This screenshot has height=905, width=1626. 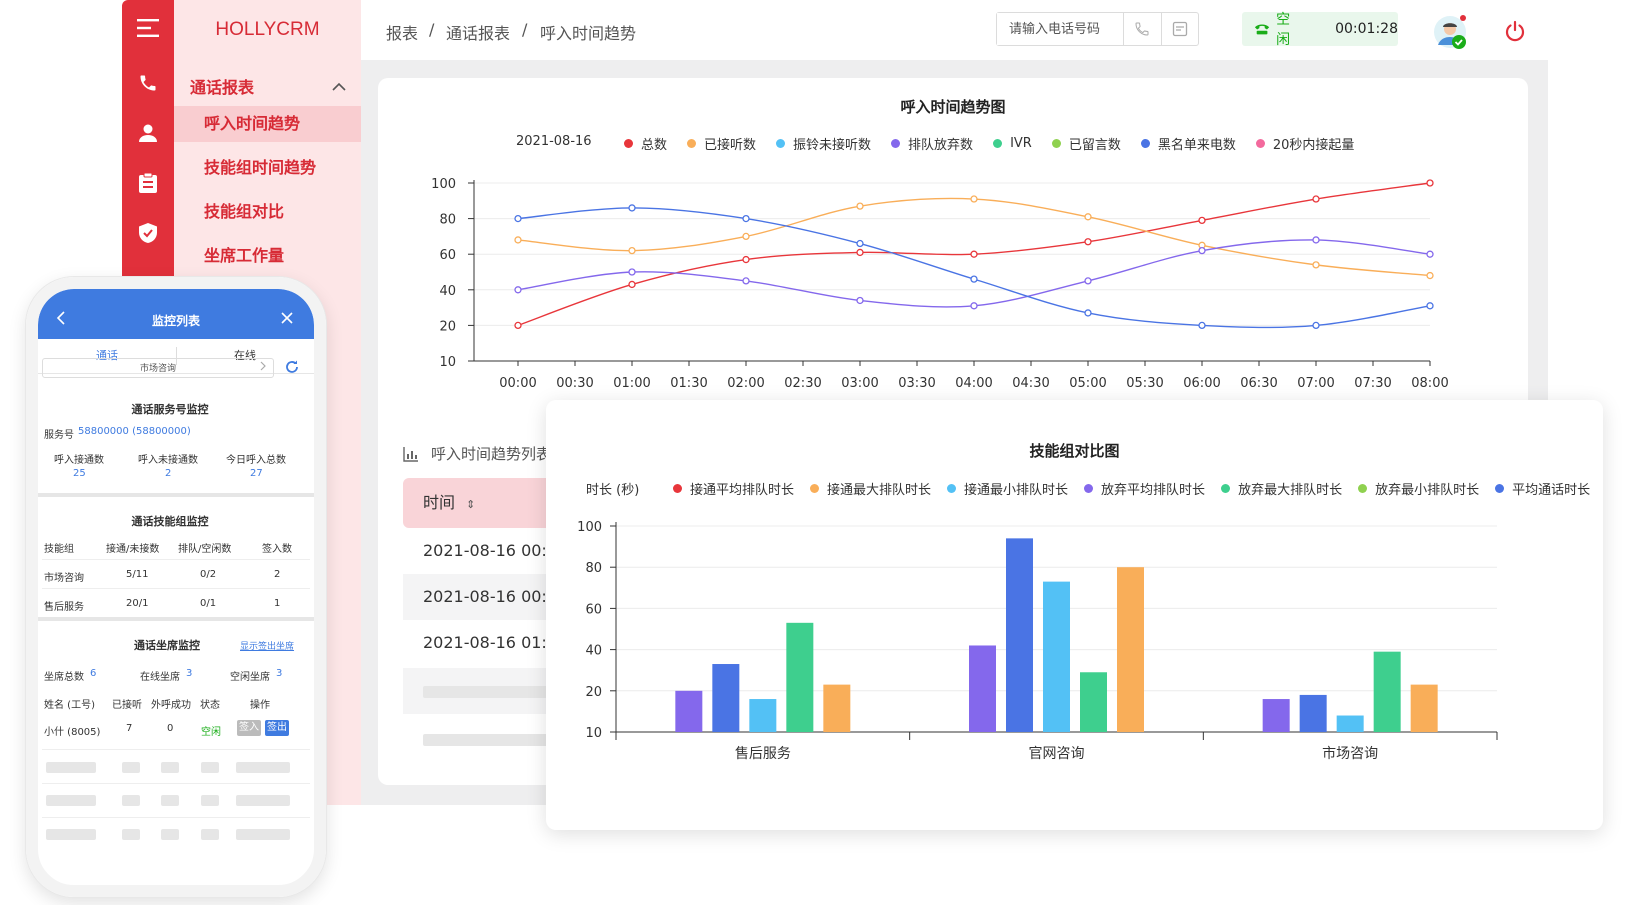 What do you see at coordinates (953, 107) in the screenshot?
I see `line-chart-title: 呼入时间趋势图` at bounding box center [953, 107].